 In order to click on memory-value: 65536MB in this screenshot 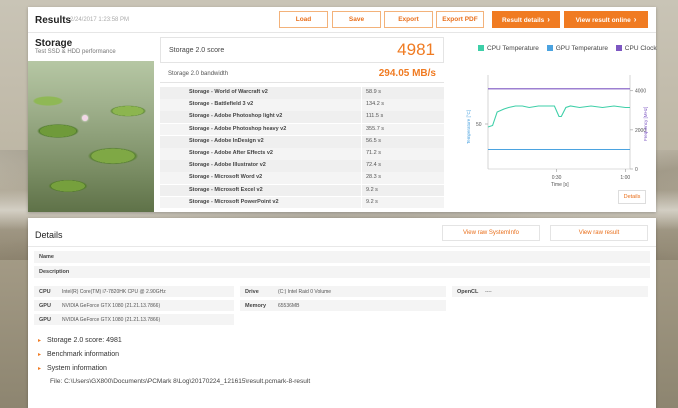, I will do `click(289, 305)`.